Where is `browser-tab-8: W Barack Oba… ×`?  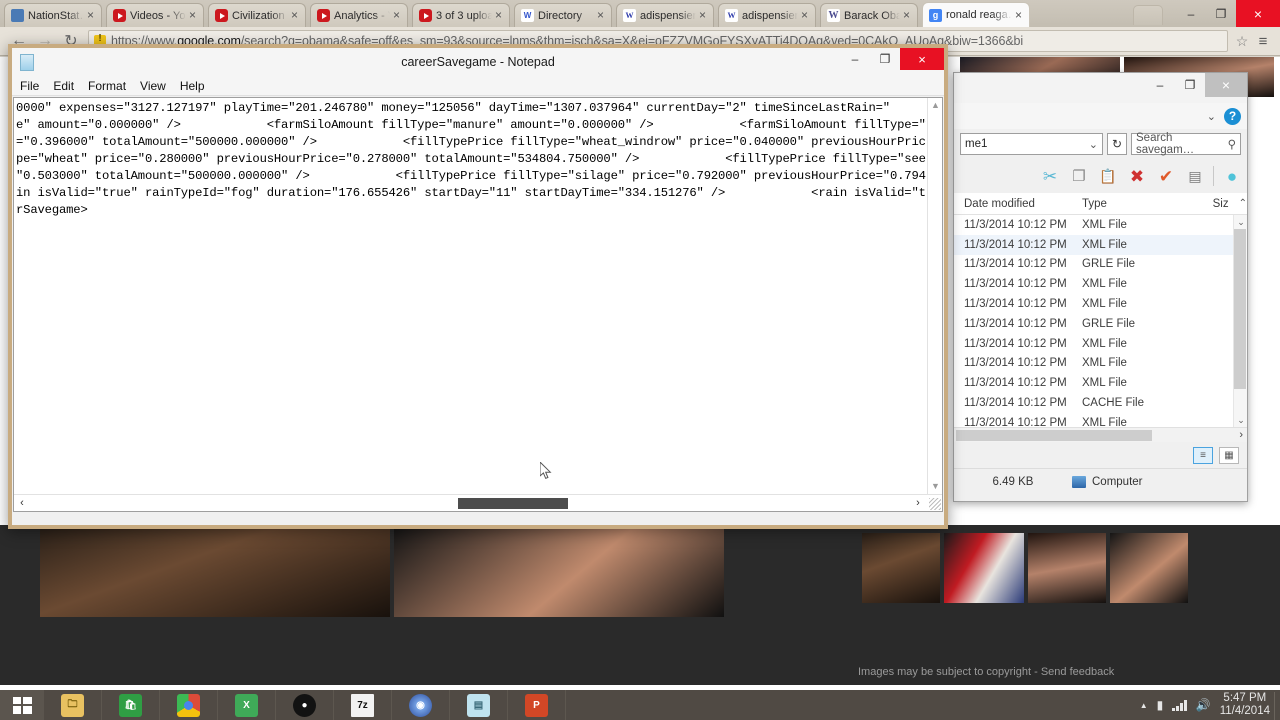
browser-tab-8: W Barack Oba… × is located at coordinates (869, 15).